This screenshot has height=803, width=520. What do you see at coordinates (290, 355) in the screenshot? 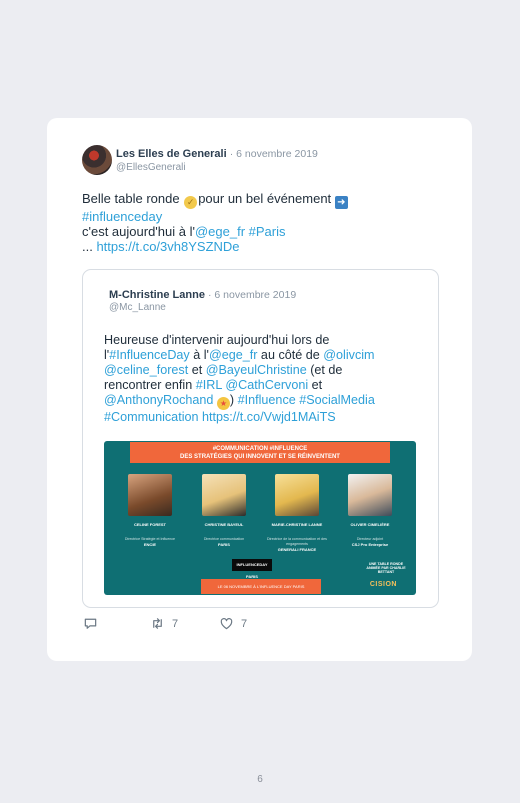
I see `quoted-text-segment: au côté de` at bounding box center [290, 355].